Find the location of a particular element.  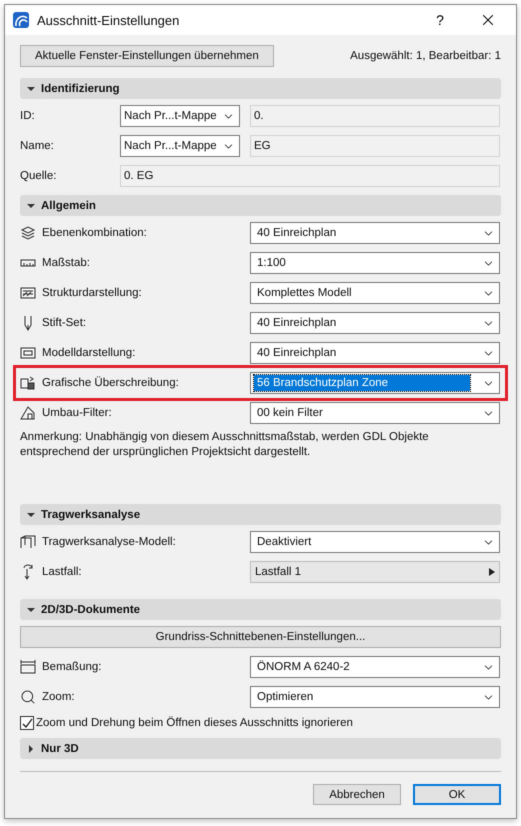

field-label: ID: is located at coordinates (28, 116).